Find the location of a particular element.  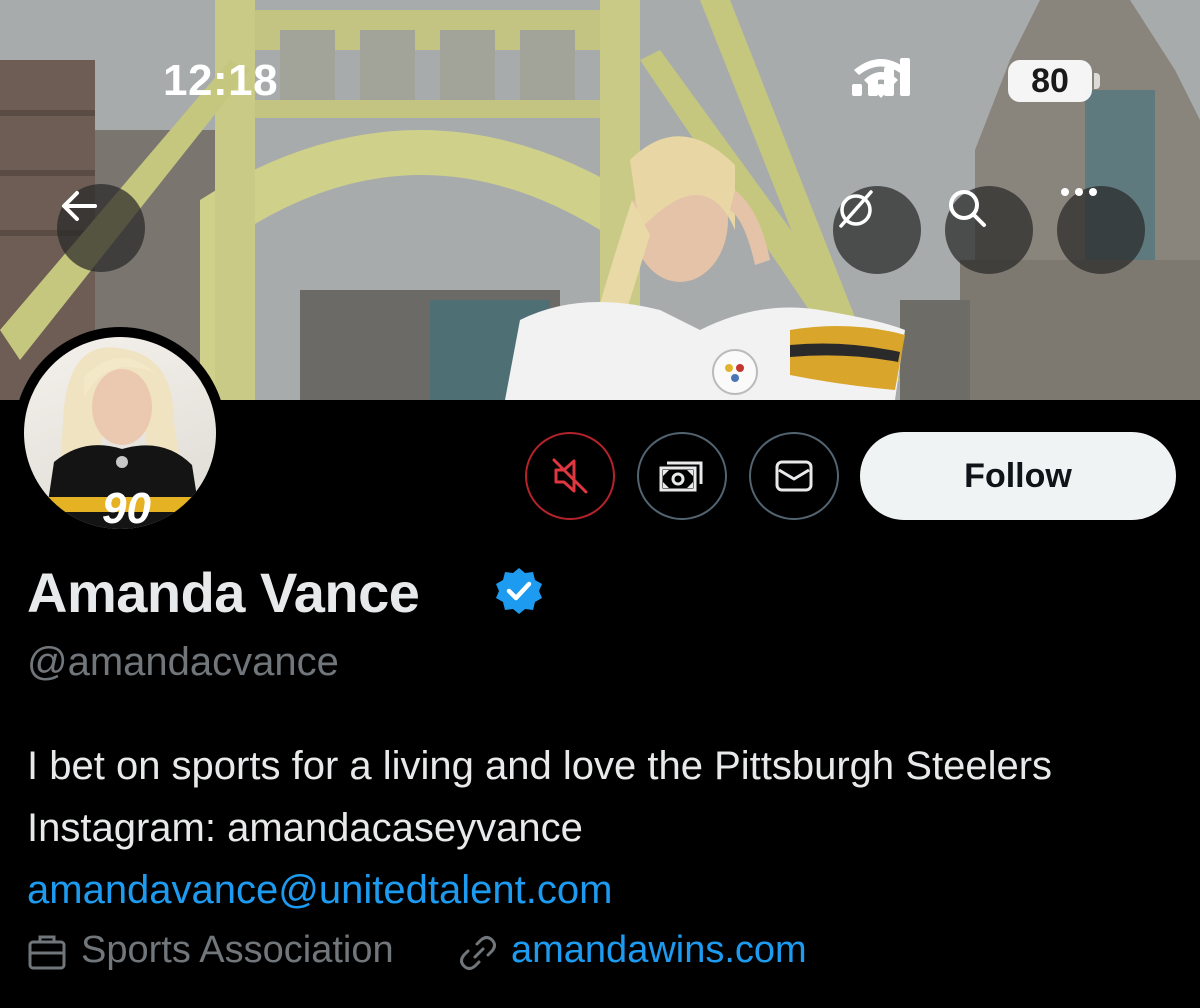

battery-level: 80 is located at coordinates (1050, 81).